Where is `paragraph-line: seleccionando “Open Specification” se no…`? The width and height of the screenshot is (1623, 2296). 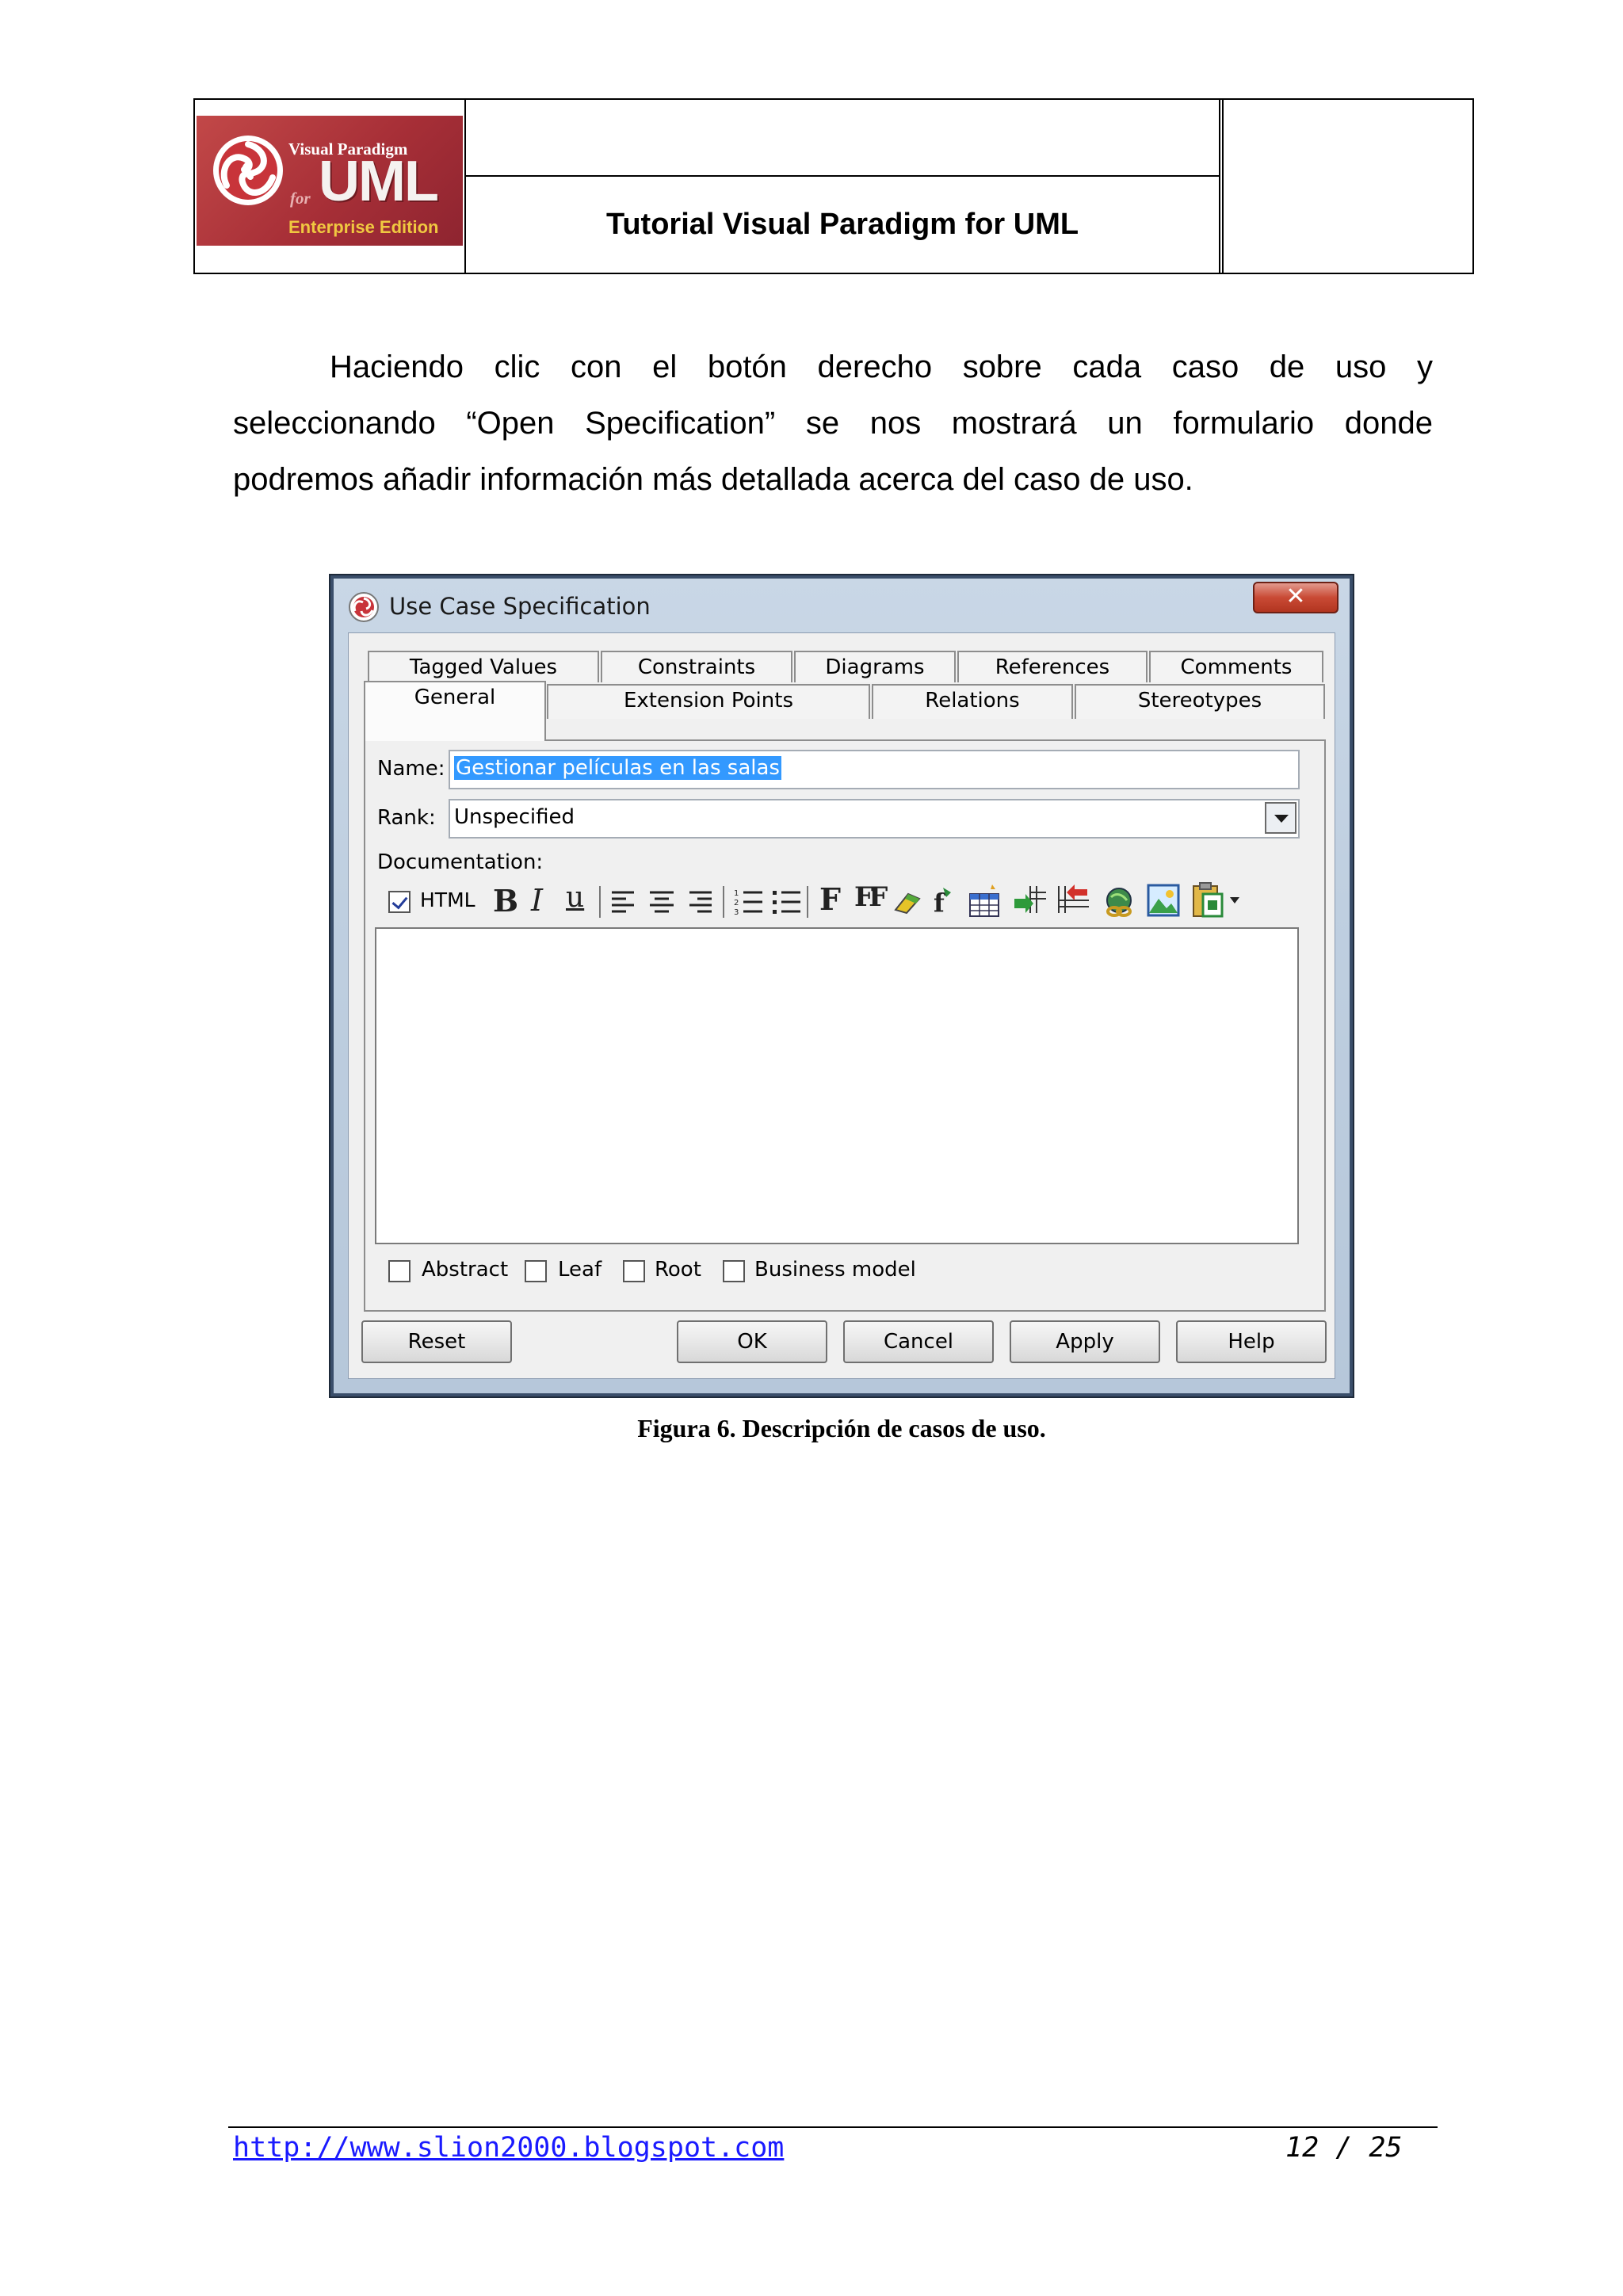
paragraph-line: seleccionando “Open Specification” se no… is located at coordinates (833, 423).